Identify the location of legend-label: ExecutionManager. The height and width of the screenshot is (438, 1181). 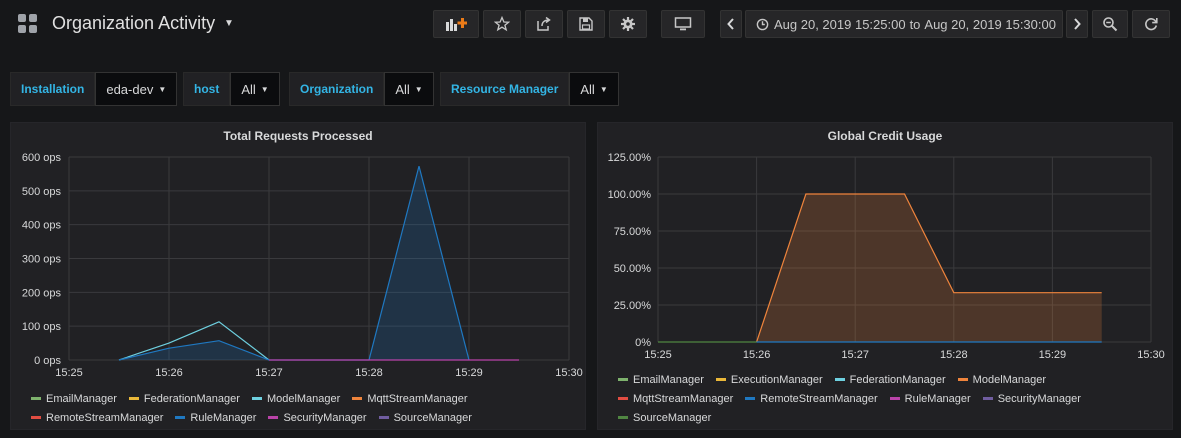
(776, 379).